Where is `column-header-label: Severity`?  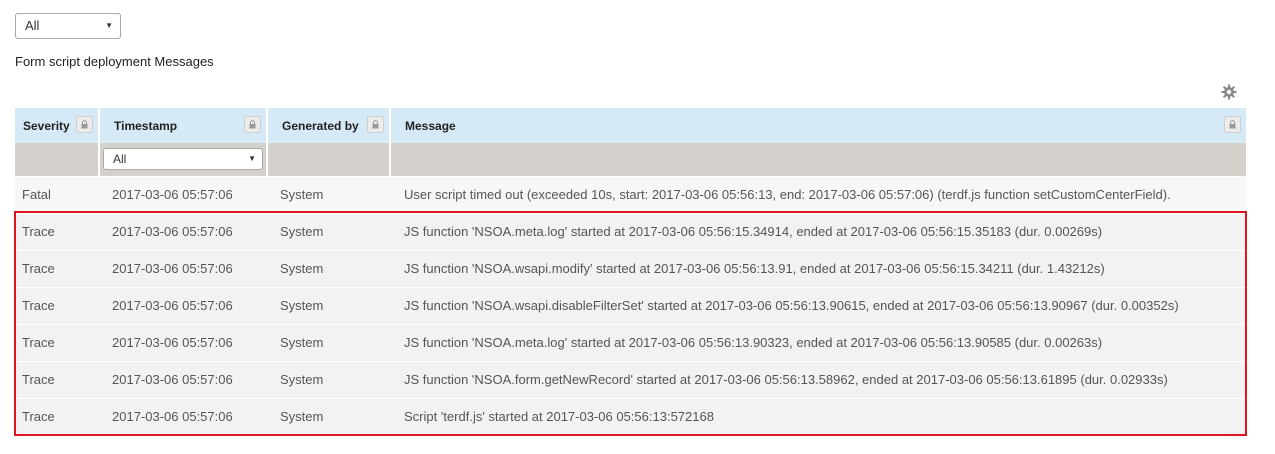
column-header-label: Severity is located at coordinates (46, 125).